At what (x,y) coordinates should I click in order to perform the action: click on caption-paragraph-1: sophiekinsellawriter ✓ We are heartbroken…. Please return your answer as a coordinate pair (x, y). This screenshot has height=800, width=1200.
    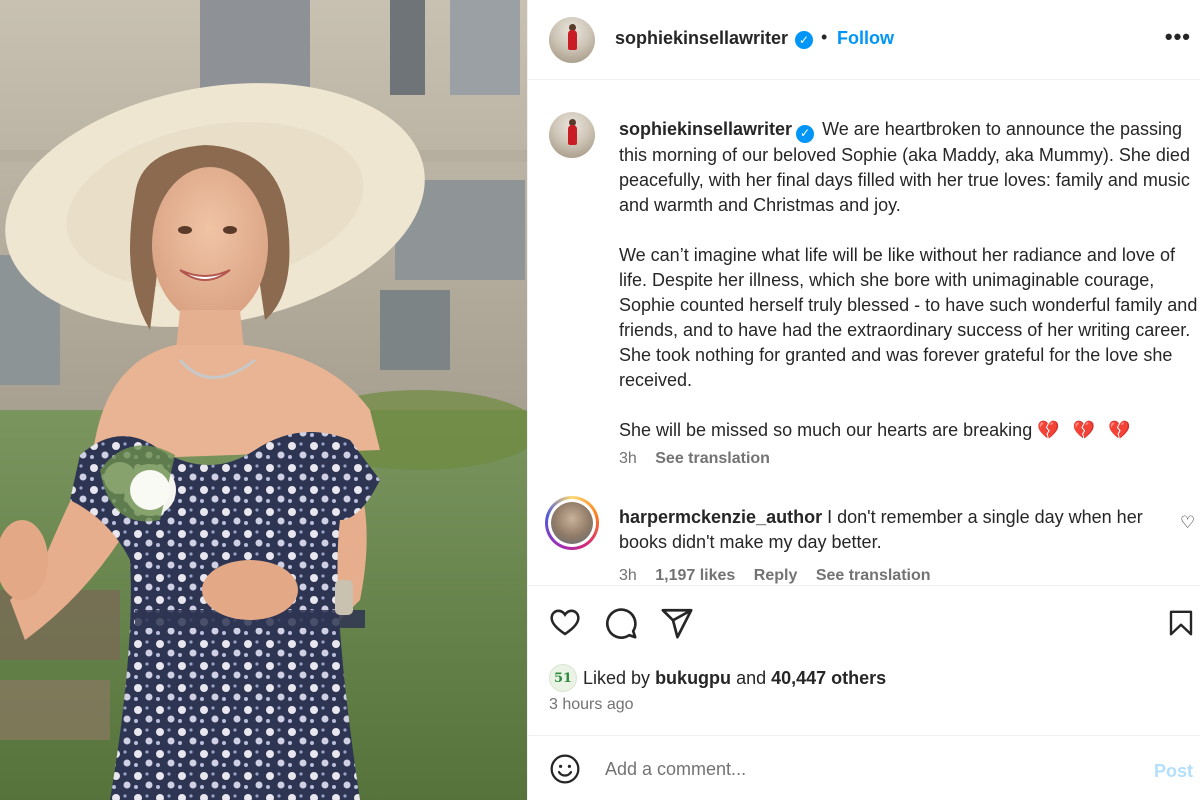
    Looking at the image, I should click on (909, 167).